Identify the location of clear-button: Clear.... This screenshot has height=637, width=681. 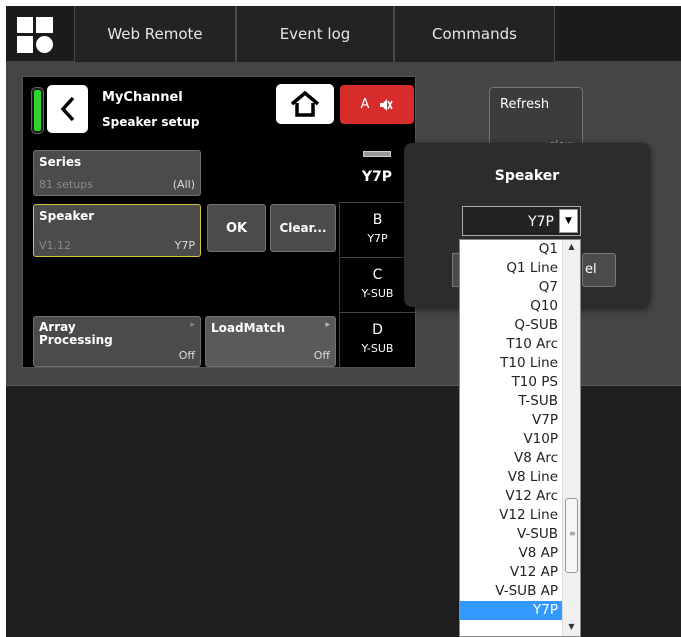
(303, 228).